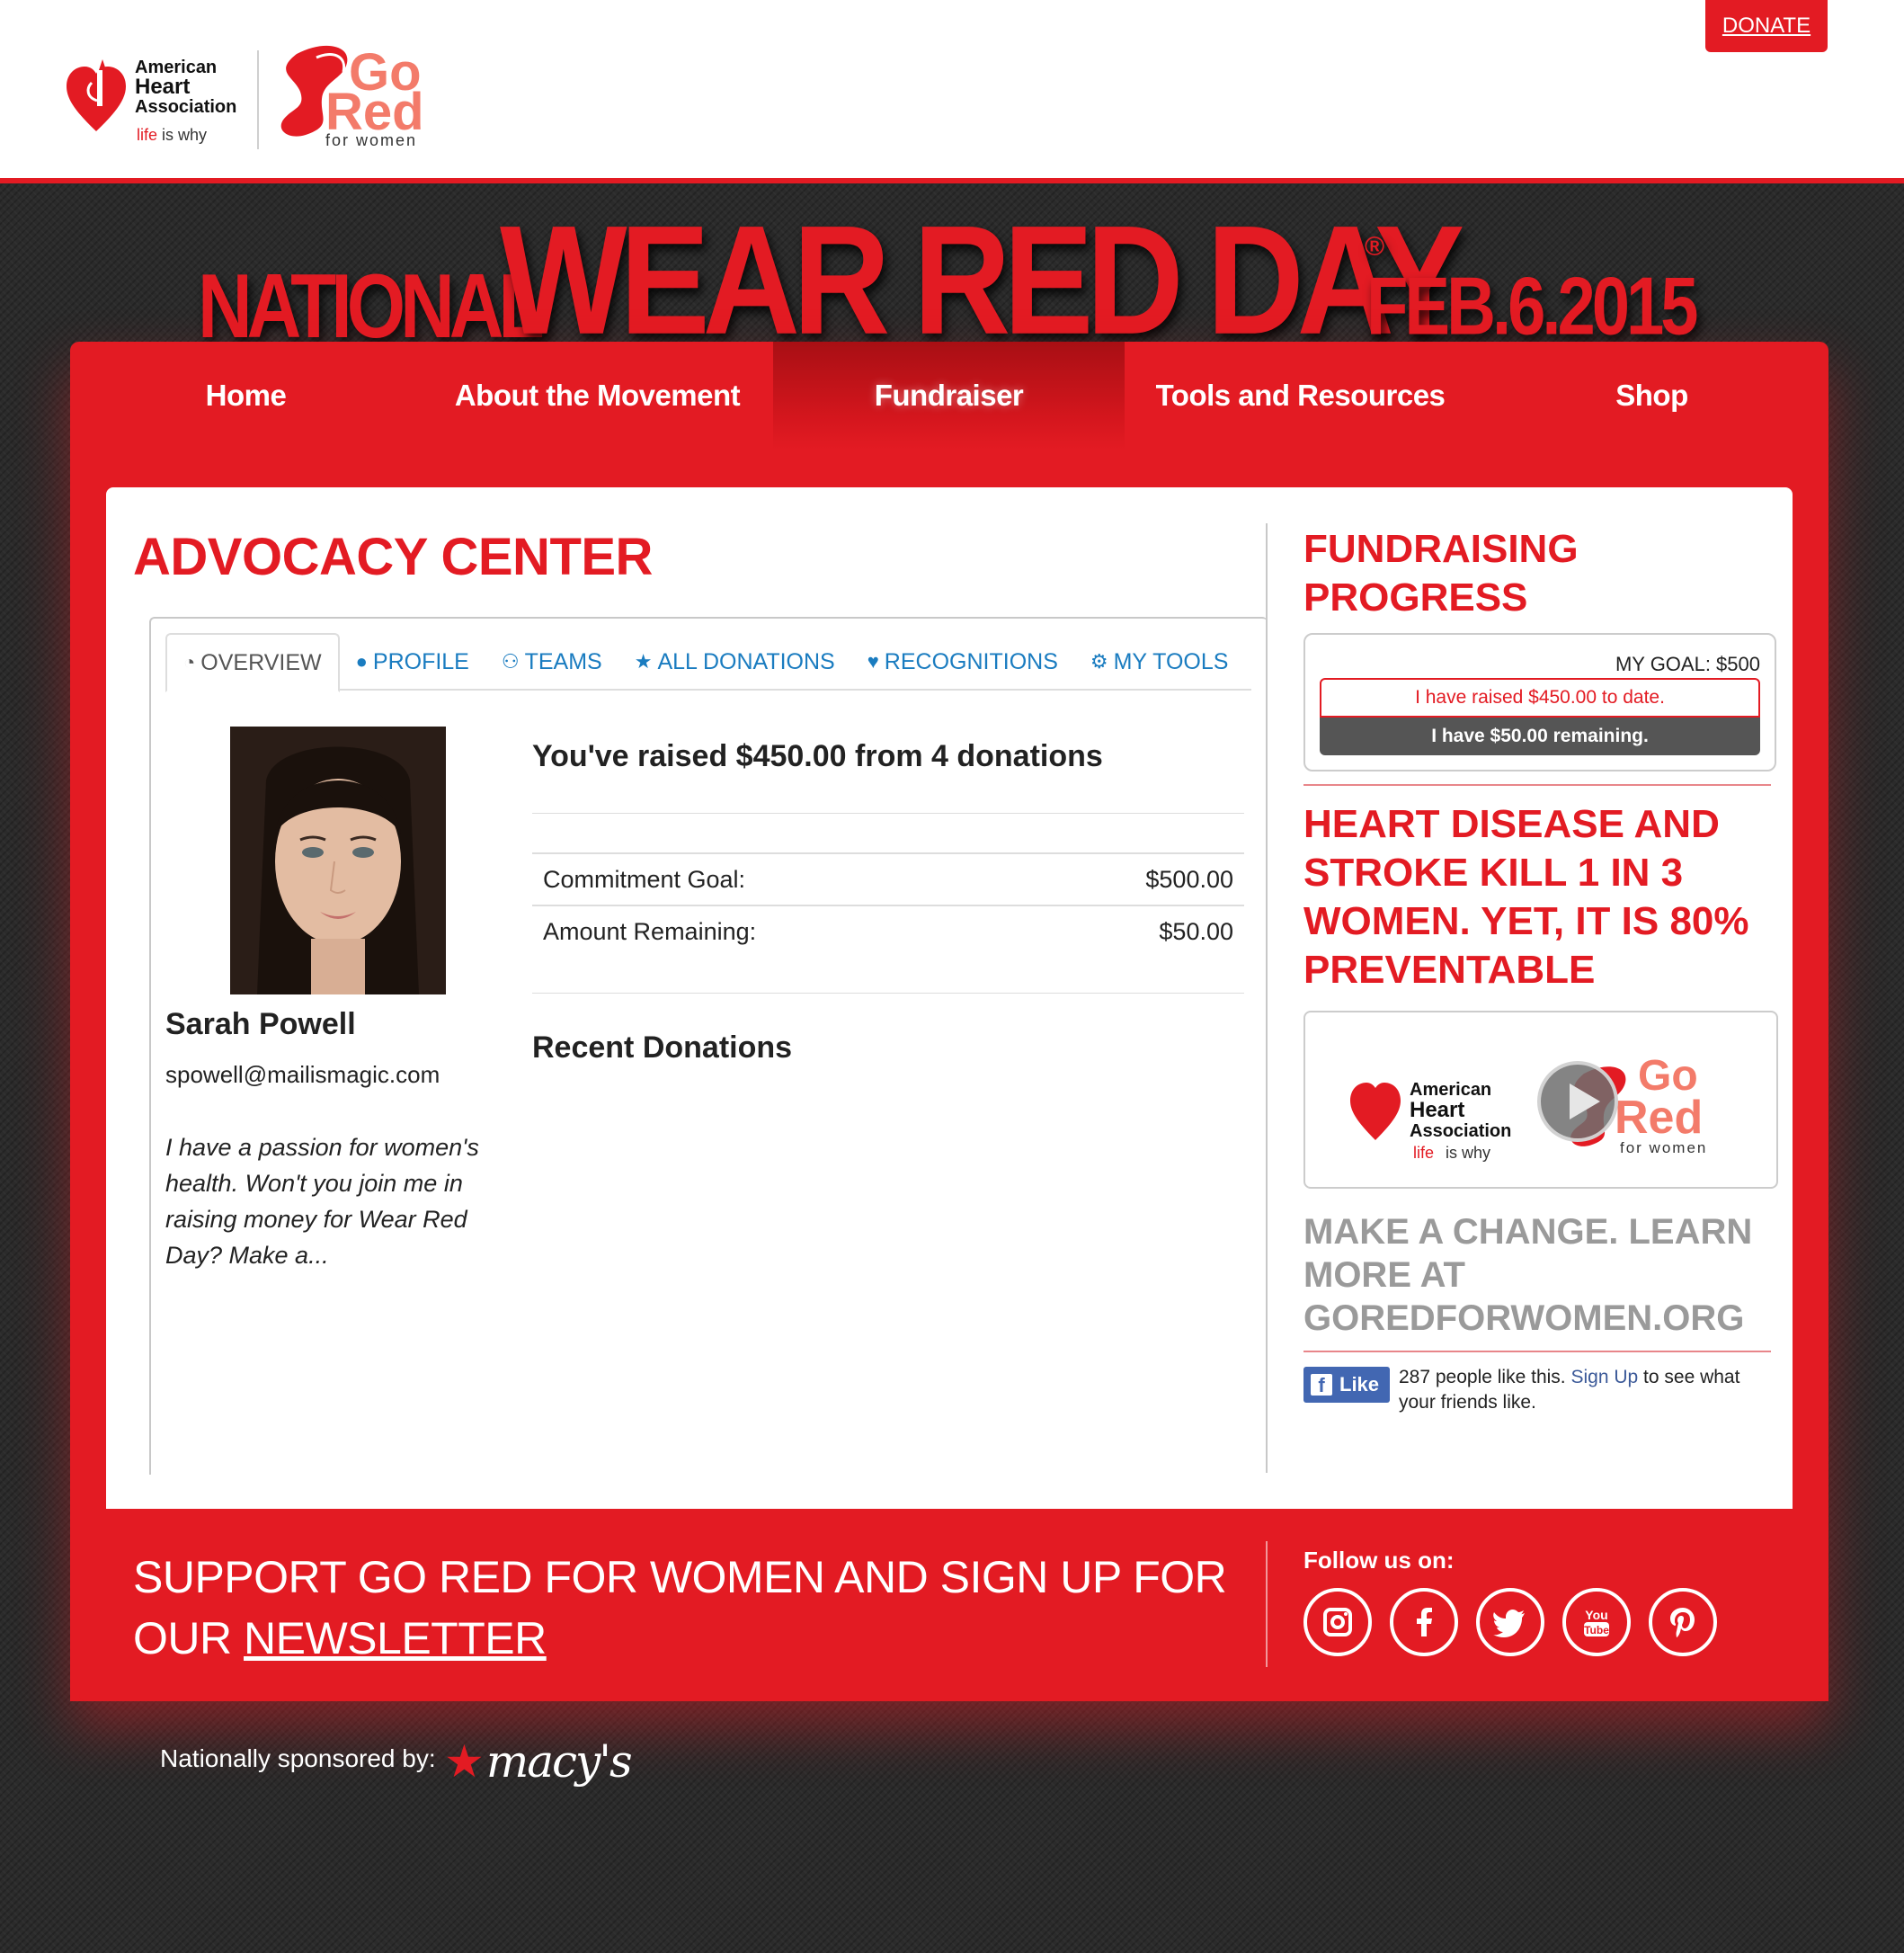  Describe the element at coordinates (1359, 1384) in the screenshot. I see `facebook-like-label: Like` at that location.